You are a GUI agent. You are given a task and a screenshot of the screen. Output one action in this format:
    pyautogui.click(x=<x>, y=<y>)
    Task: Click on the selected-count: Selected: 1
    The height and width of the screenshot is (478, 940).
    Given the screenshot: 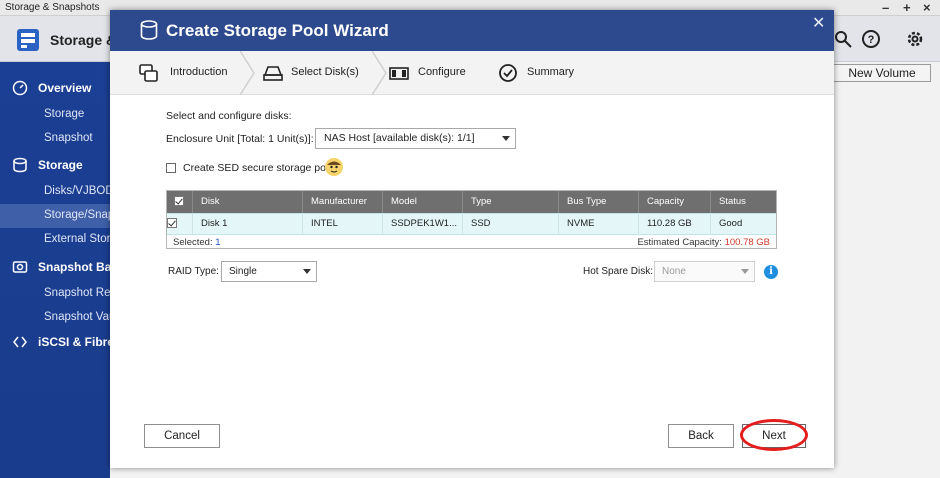 What is the action you would take?
    pyautogui.click(x=197, y=242)
    